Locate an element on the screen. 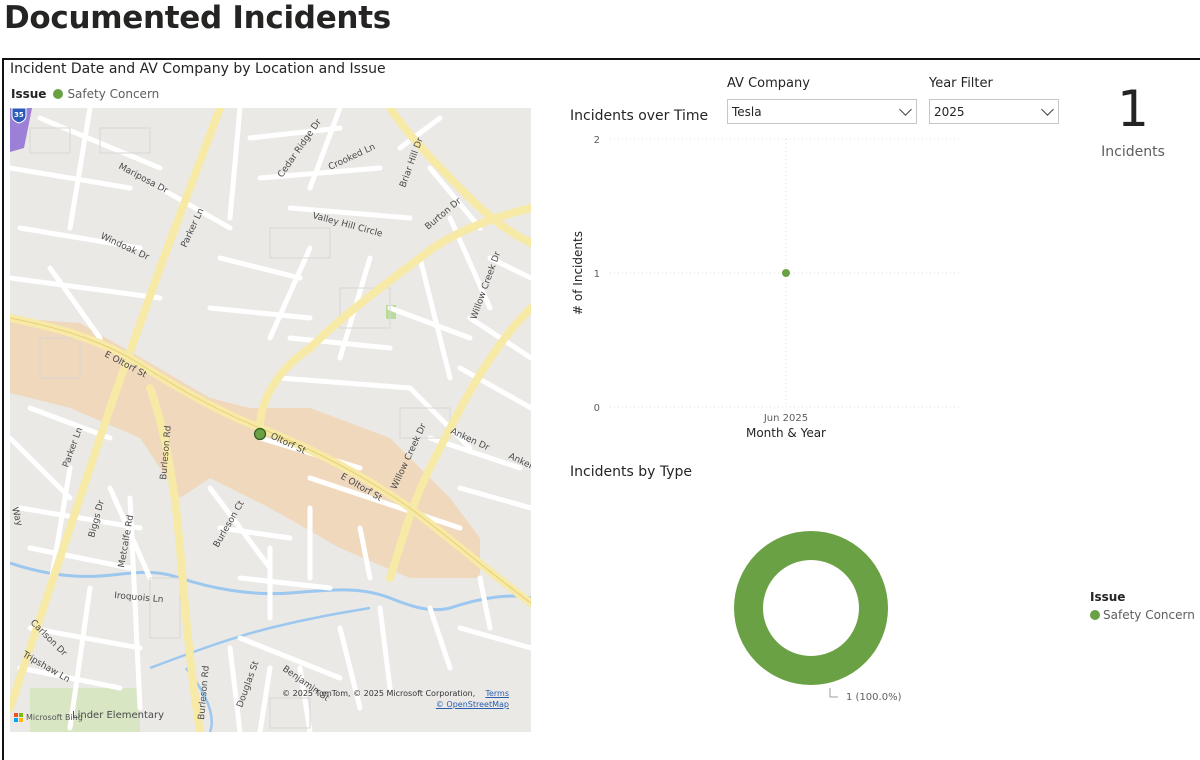 The height and width of the screenshot is (760, 1200). data-point is located at coordinates (786, 273).